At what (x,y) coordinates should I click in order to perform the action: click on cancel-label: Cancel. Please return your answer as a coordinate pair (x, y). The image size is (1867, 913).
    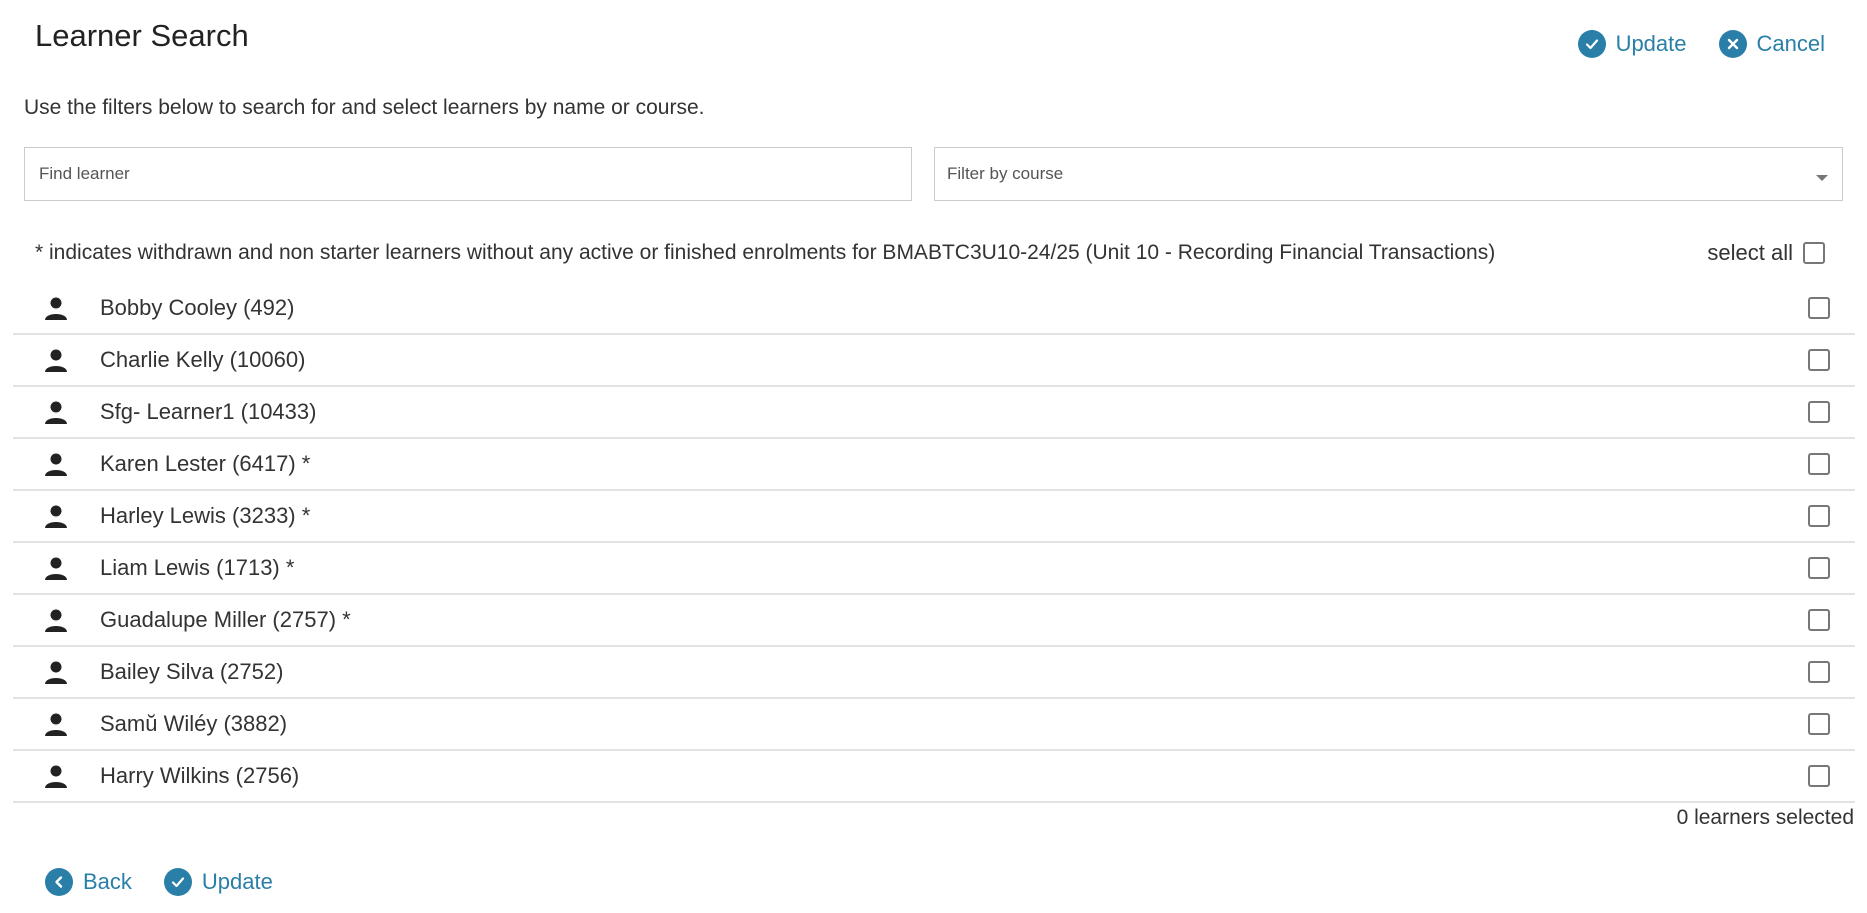
    Looking at the image, I should click on (1790, 43).